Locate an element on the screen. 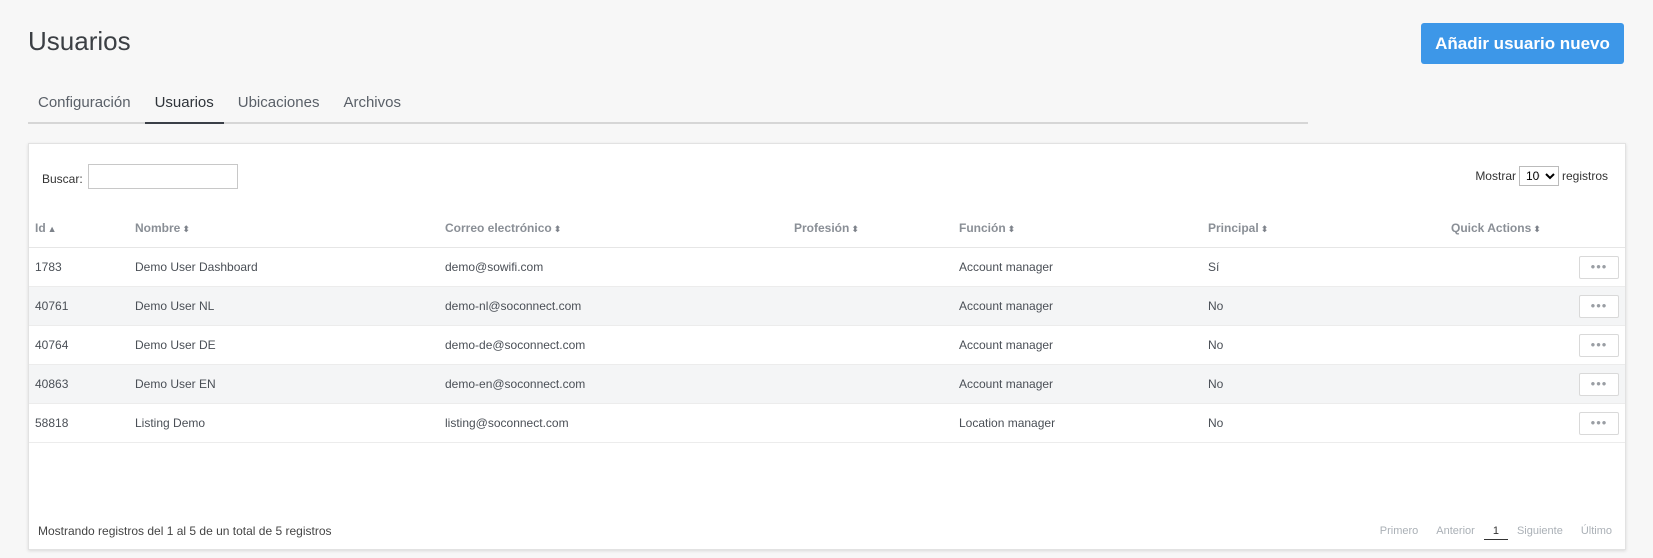 This screenshot has height=558, width=1653. pager-first: Primero is located at coordinates (1399, 531).